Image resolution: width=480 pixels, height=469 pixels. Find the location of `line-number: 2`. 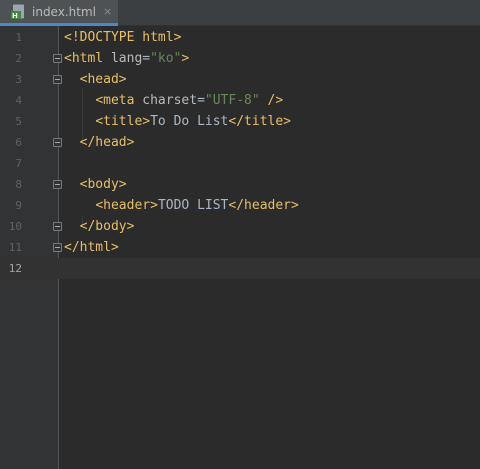

line-number: 2 is located at coordinates (18, 58).